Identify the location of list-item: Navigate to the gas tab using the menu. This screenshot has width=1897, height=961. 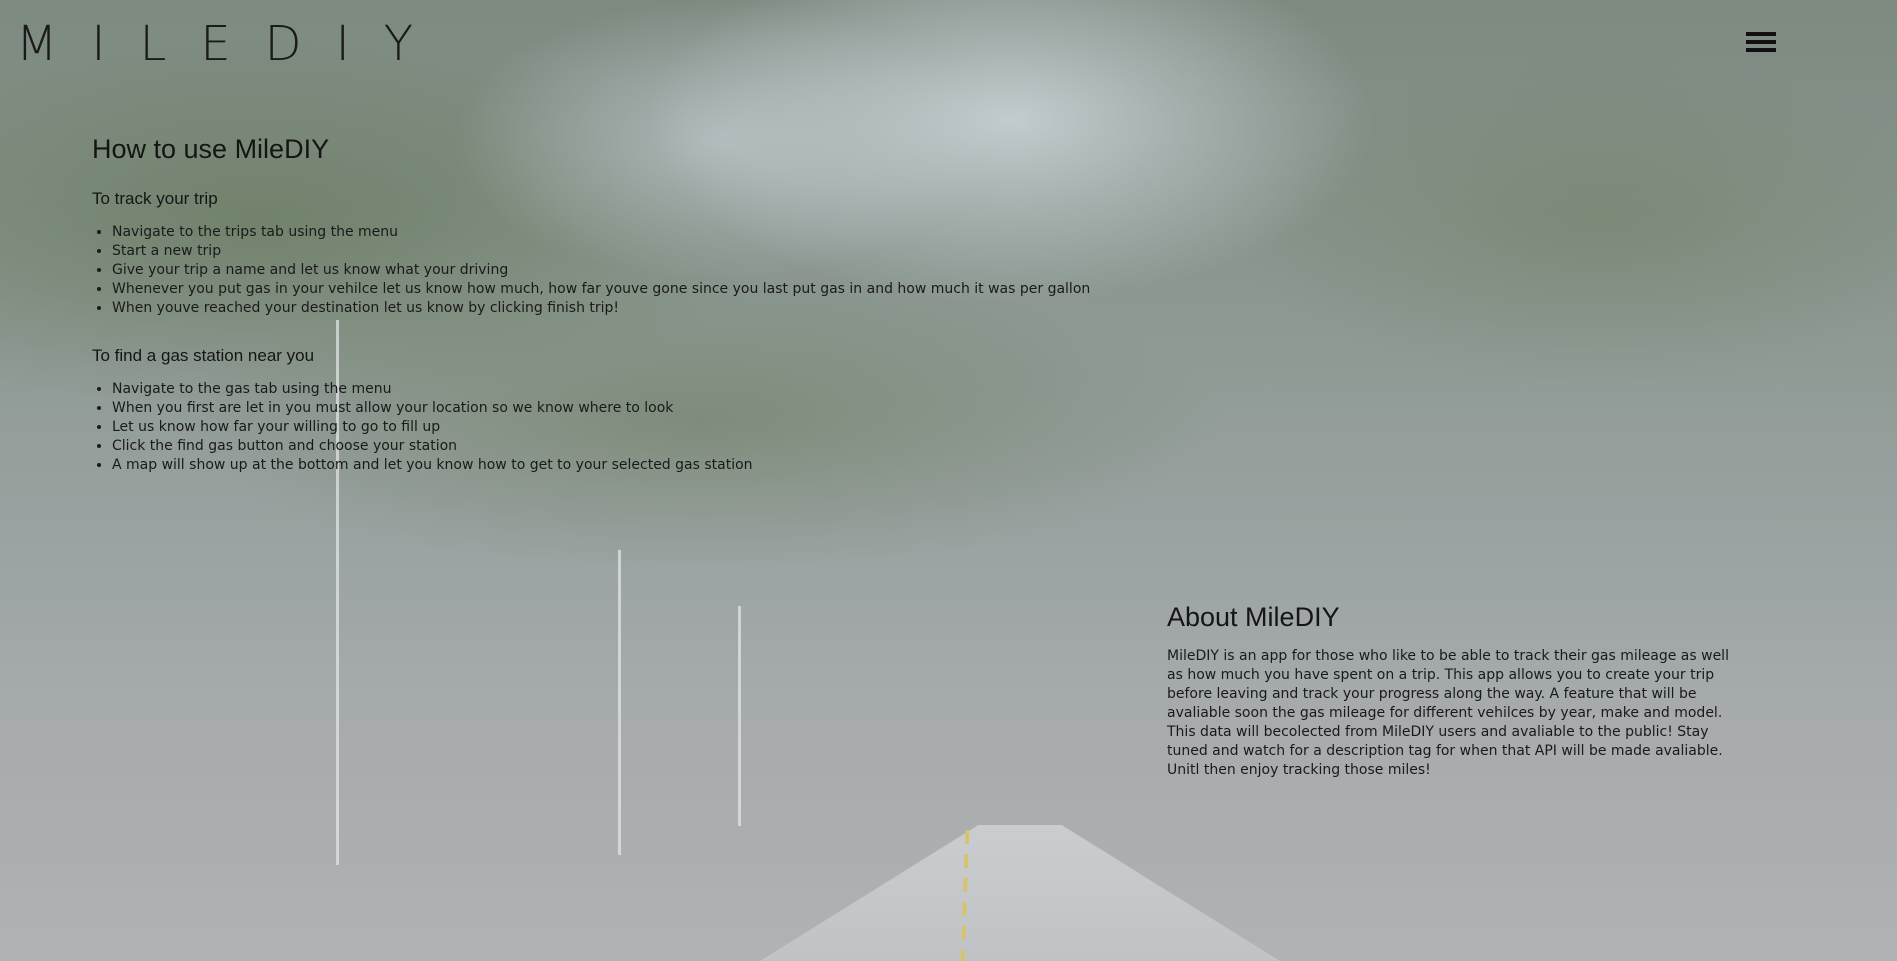
(627, 389).